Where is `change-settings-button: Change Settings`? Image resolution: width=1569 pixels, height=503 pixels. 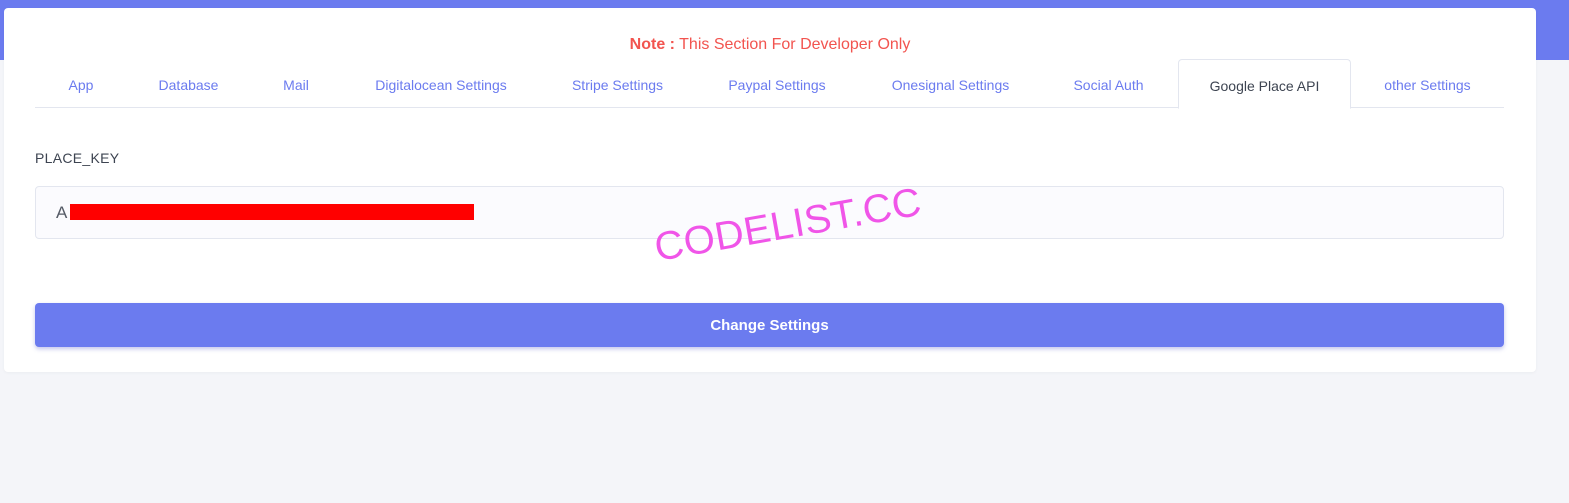 change-settings-button: Change Settings is located at coordinates (769, 325).